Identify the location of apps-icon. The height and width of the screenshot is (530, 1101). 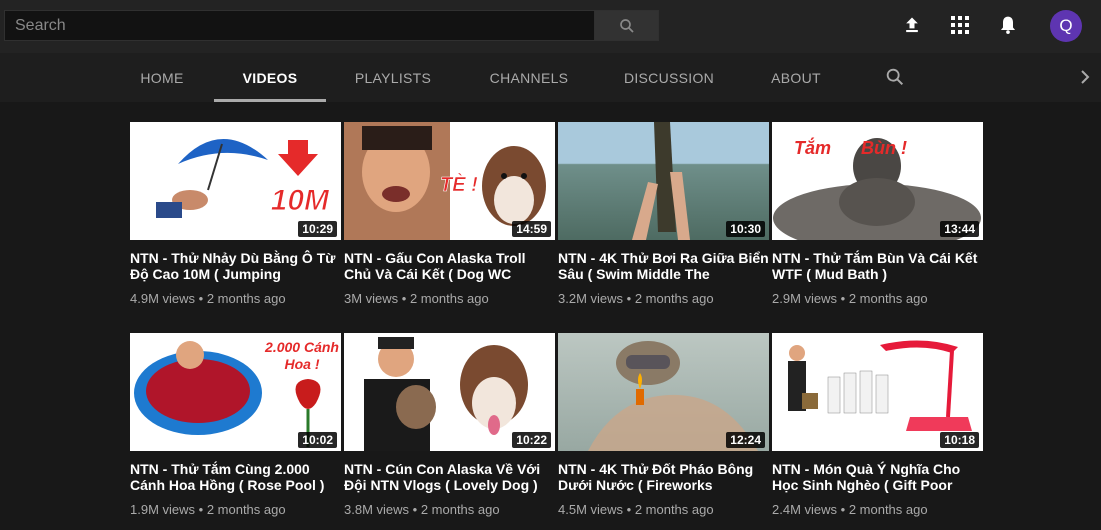
(960, 25).